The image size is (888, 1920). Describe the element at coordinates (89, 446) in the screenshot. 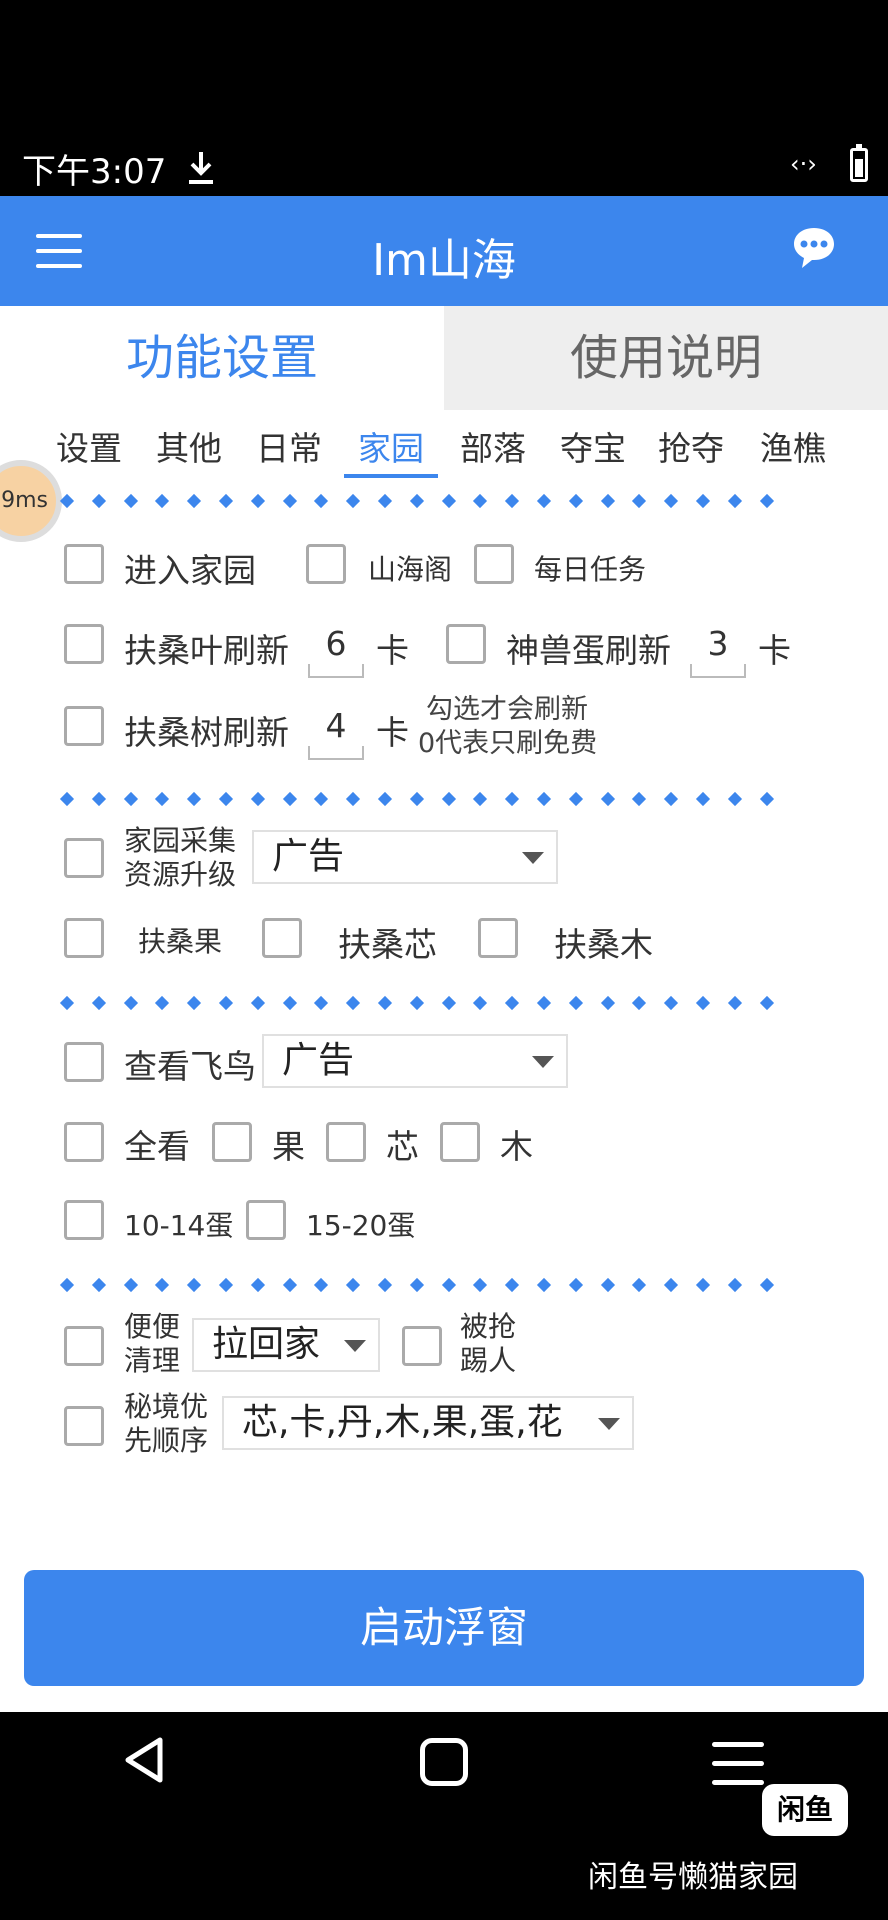

I see `subtab-settings: 设置` at that location.